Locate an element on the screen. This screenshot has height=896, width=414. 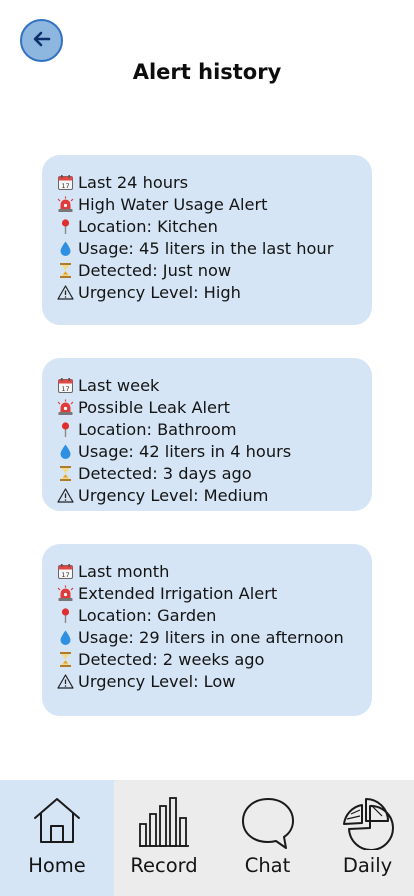
chat-bubble-icon is located at coordinates (268, 825).